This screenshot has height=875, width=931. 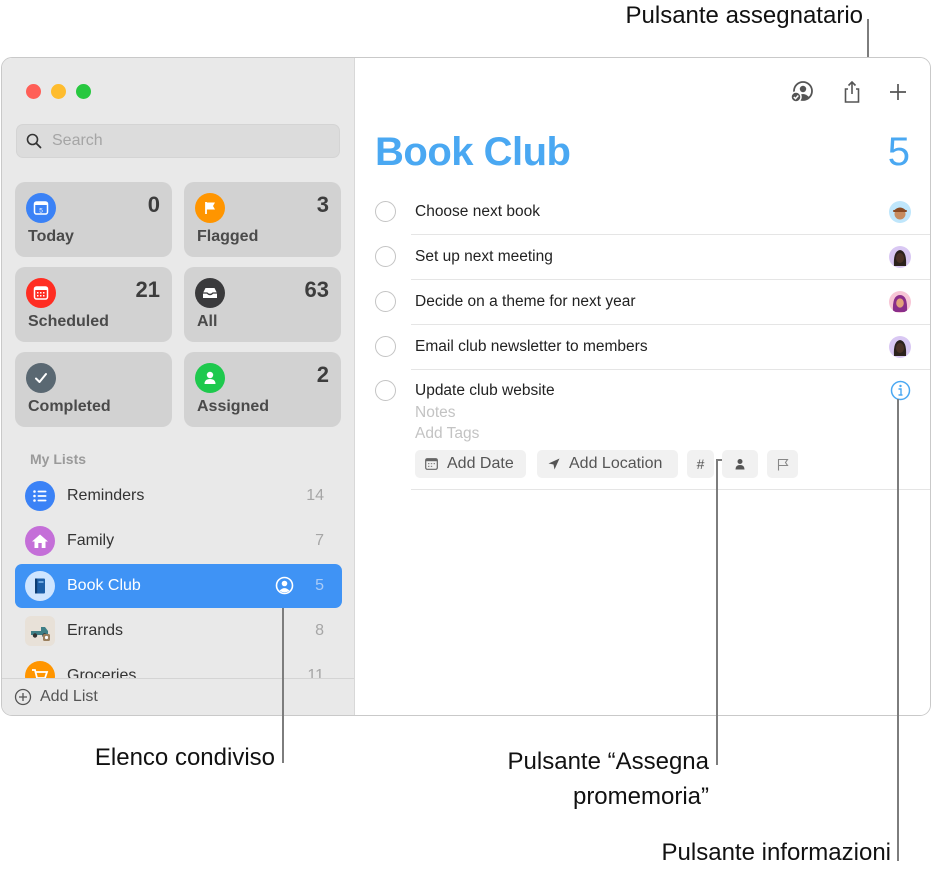 What do you see at coordinates (93, 389) in the screenshot?
I see `smart-list-completed: Completed` at bounding box center [93, 389].